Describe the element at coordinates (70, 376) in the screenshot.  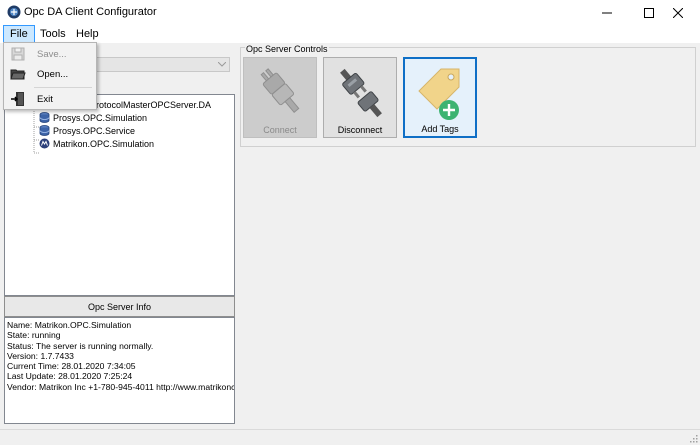
I see `info-last-update: Last Update: 28.01.2020 7:25:24` at that location.